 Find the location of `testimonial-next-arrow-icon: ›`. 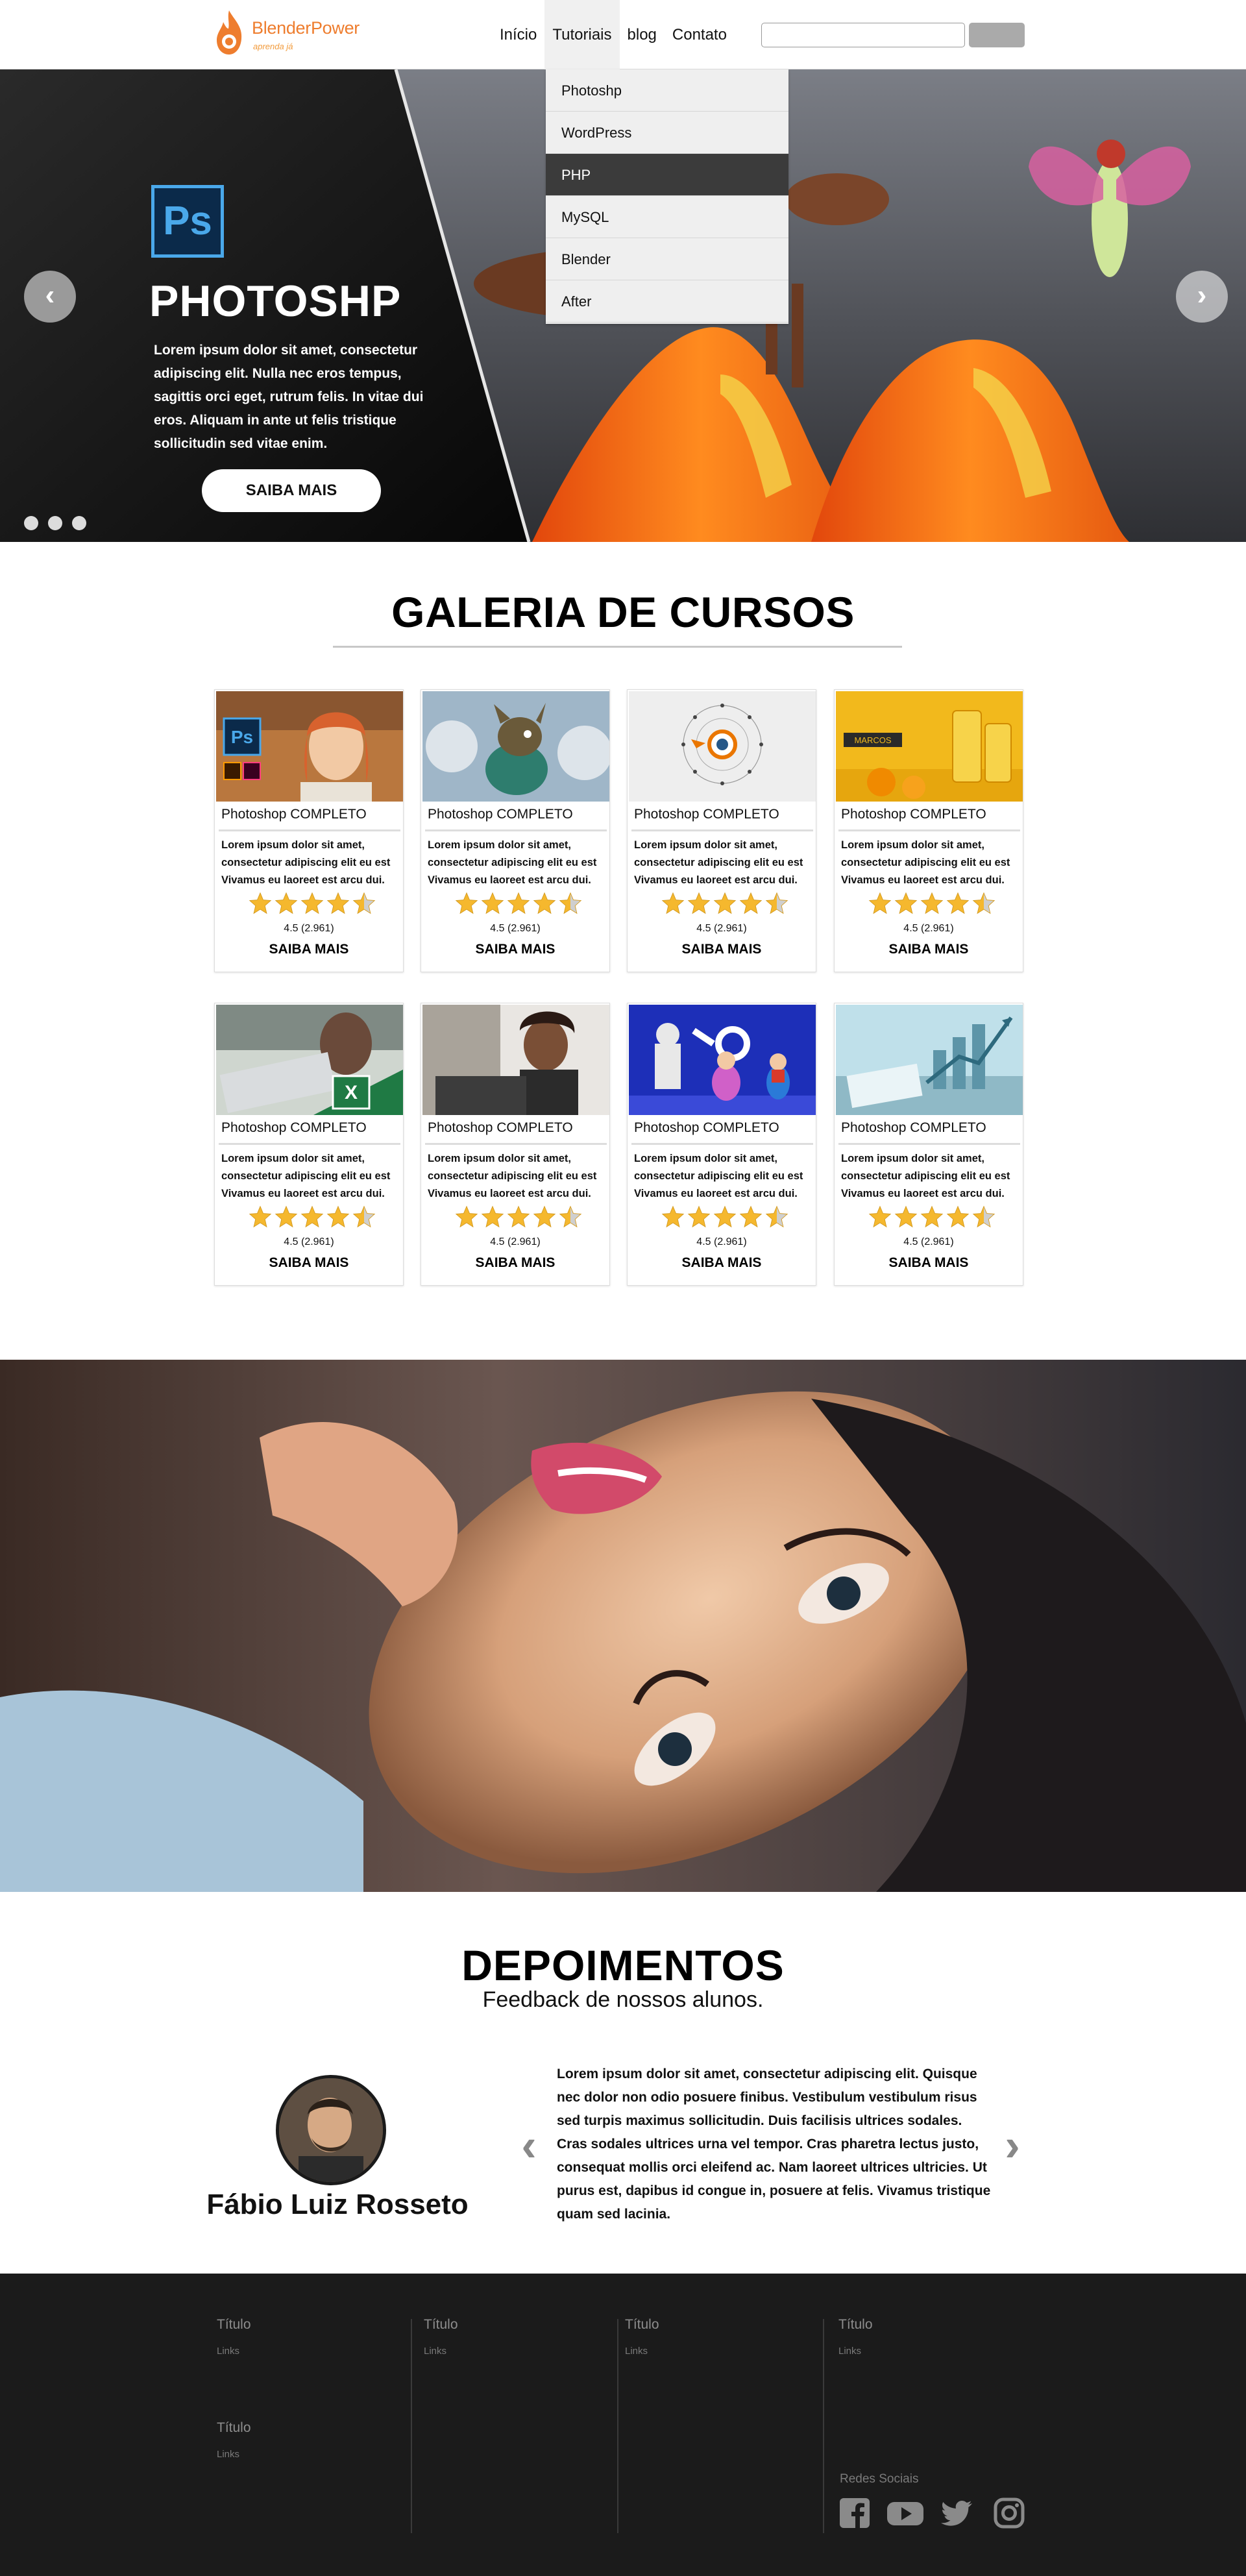

testimonial-next-arrow-icon: › is located at coordinates (1012, 2145).